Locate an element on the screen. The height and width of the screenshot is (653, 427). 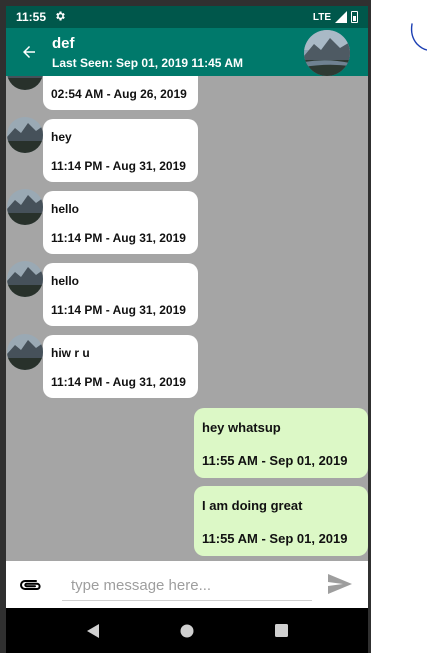
chat-header: def Last Seen: Sep 01, 2019 11:45 AM is located at coordinates (187, 52).